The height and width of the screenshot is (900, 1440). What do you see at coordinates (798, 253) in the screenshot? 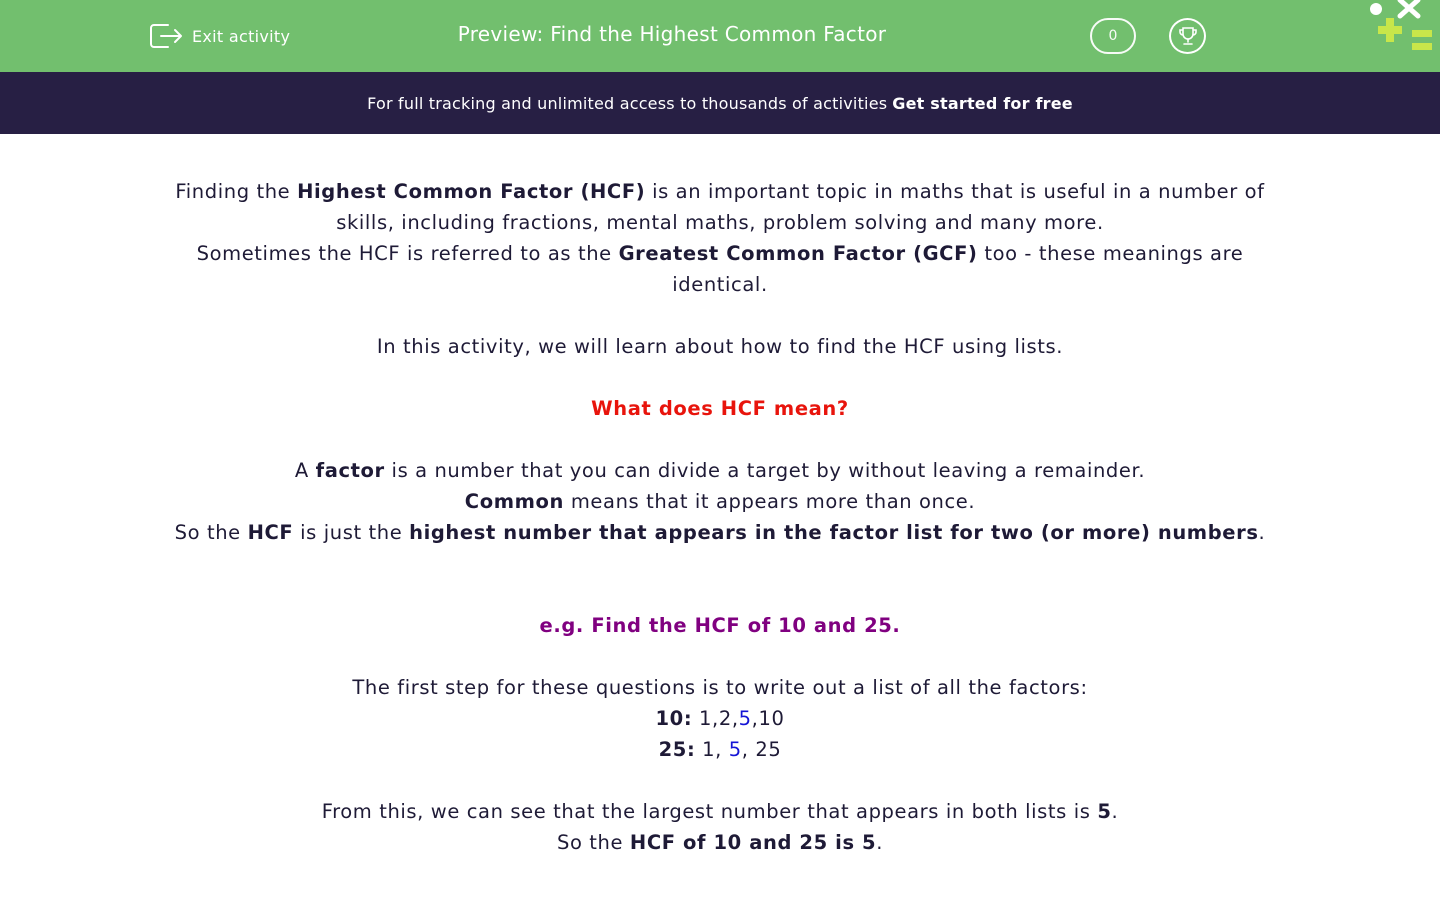
I see `gcf-term: Greatest Common Factor (GCF)` at bounding box center [798, 253].